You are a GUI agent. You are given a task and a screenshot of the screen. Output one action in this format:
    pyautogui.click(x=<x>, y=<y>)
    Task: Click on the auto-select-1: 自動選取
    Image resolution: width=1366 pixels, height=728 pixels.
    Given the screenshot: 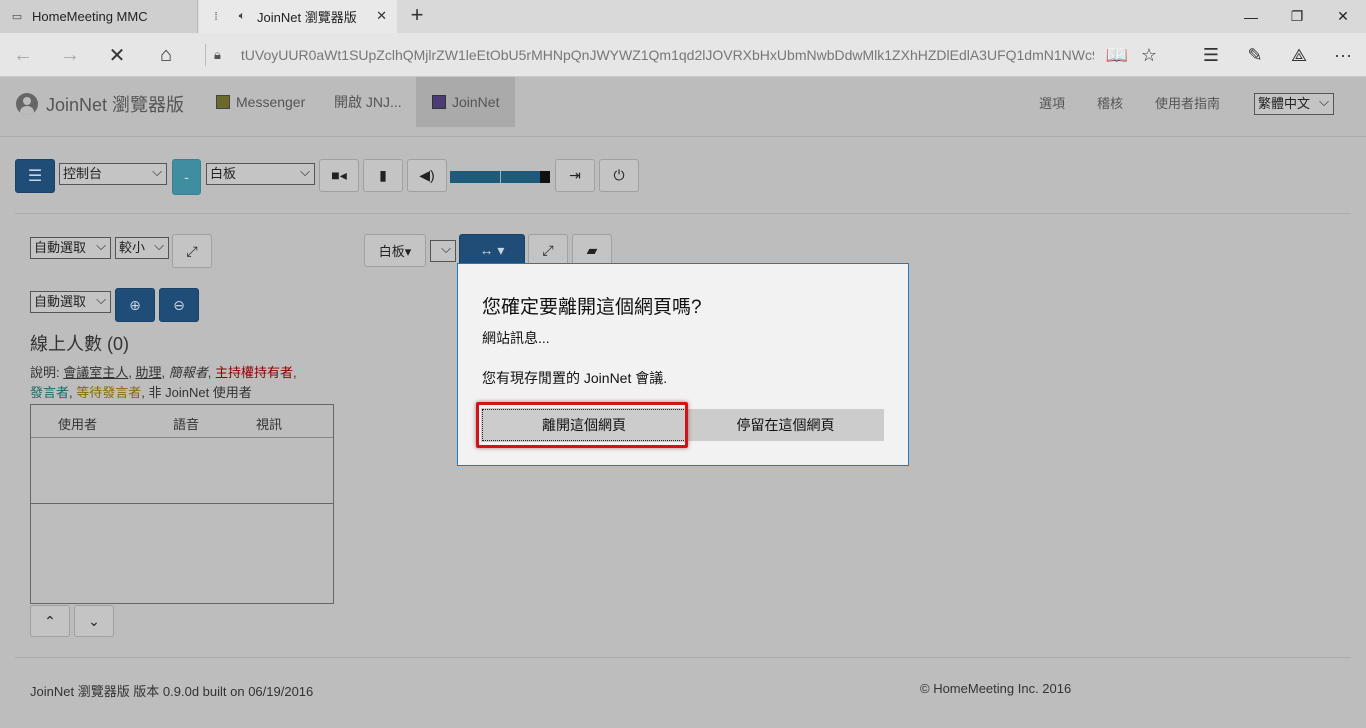 What is the action you would take?
    pyautogui.click(x=70, y=247)
    